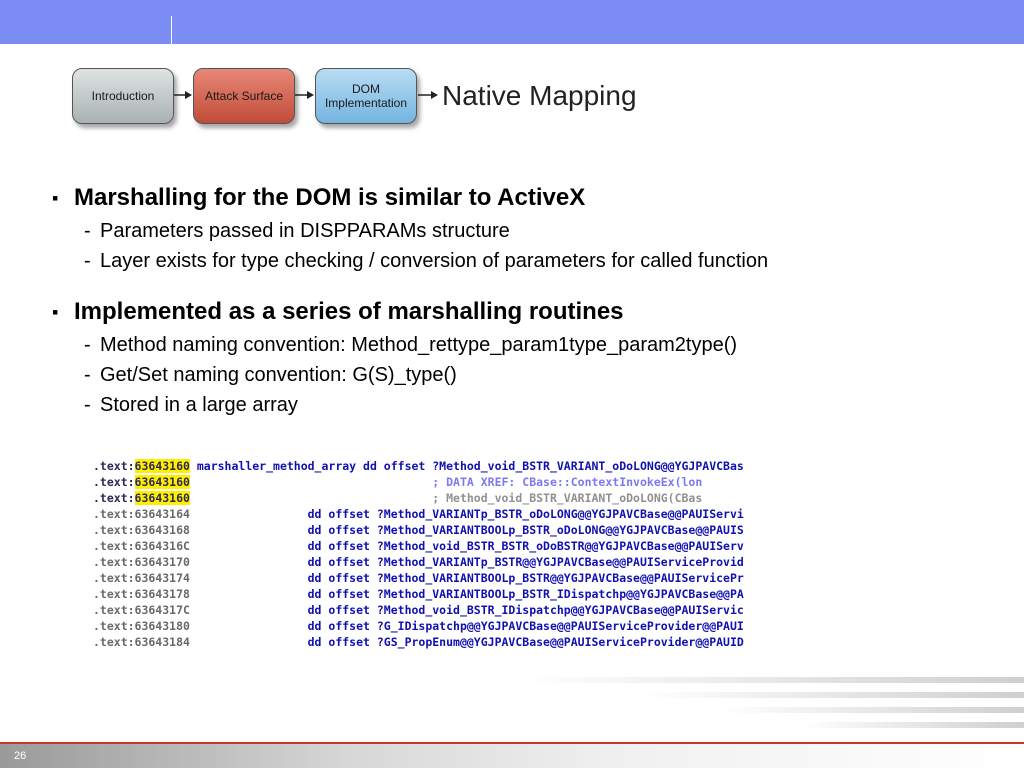  What do you see at coordinates (199, 405) in the screenshot?
I see `sub-bullet-text: Stored in a large array` at bounding box center [199, 405].